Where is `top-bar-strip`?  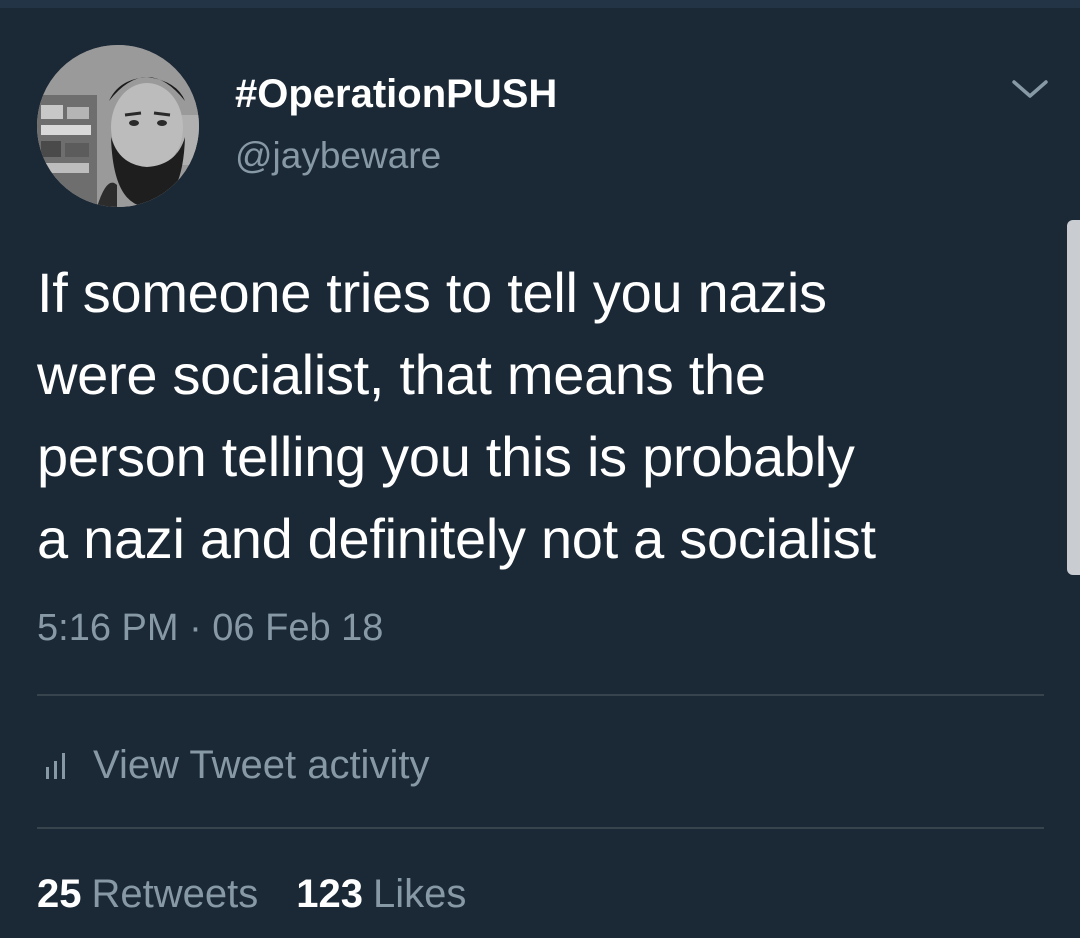
top-bar-strip is located at coordinates (540, 4).